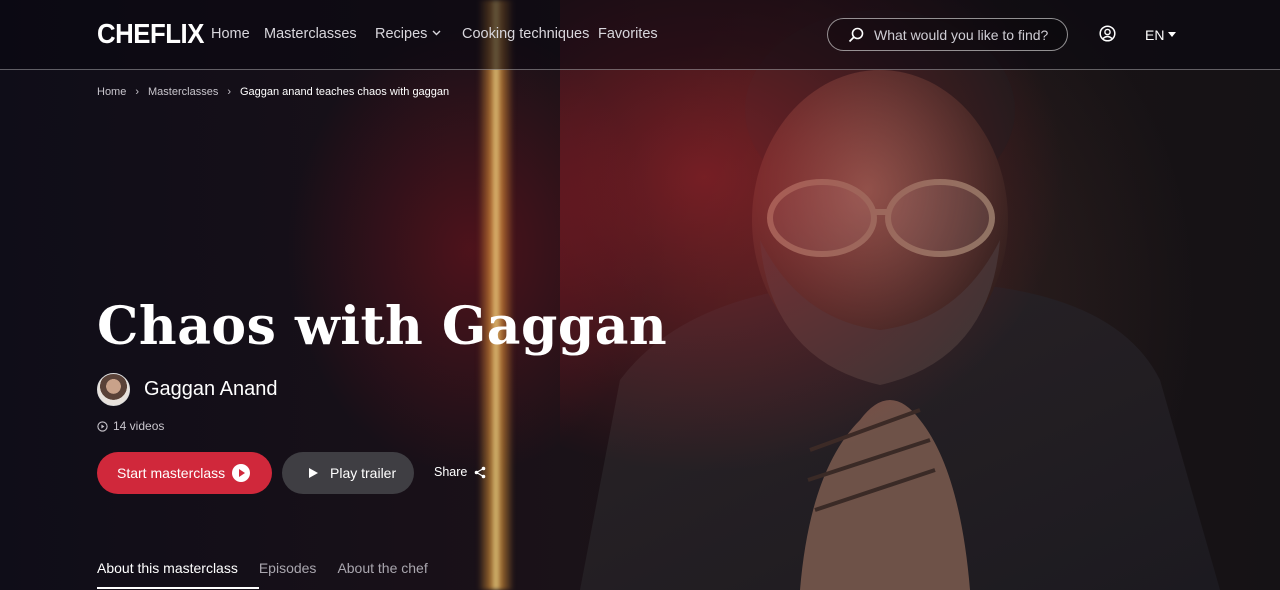 The image size is (1280, 590). What do you see at coordinates (382, 326) in the screenshot?
I see `page-title: Chaos with Gaggan` at bounding box center [382, 326].